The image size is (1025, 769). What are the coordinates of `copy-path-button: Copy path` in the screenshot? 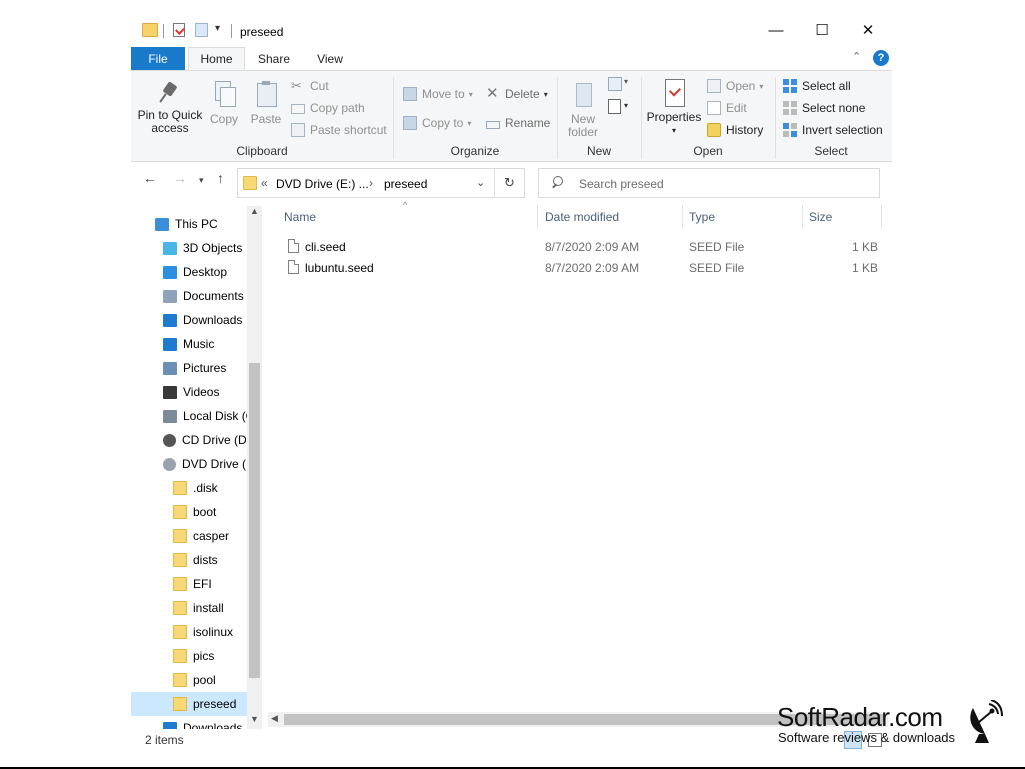 It's located at (328, 108).